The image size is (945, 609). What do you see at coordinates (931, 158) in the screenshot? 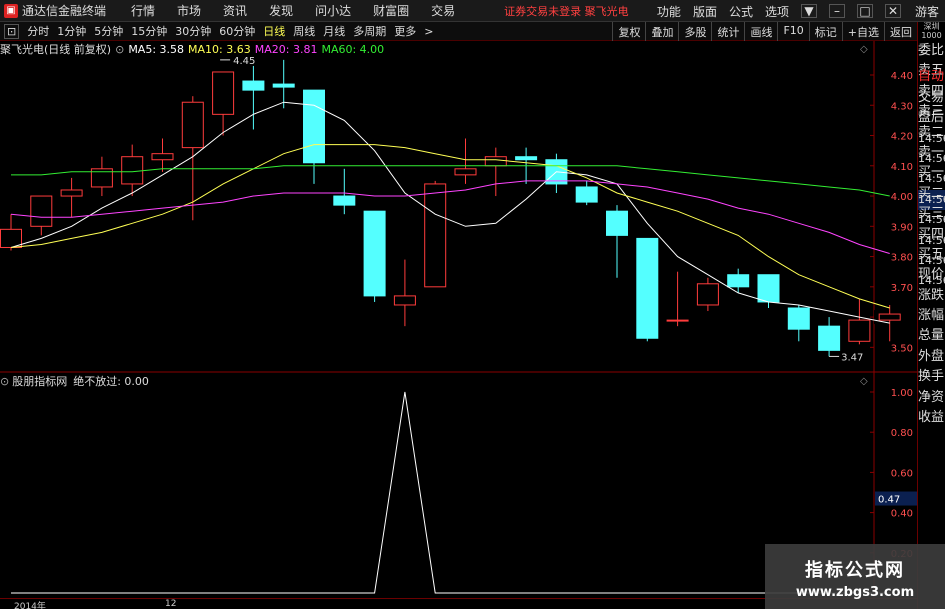
I see `side-tick-4: 14:56` at bounding box center [931, 158].